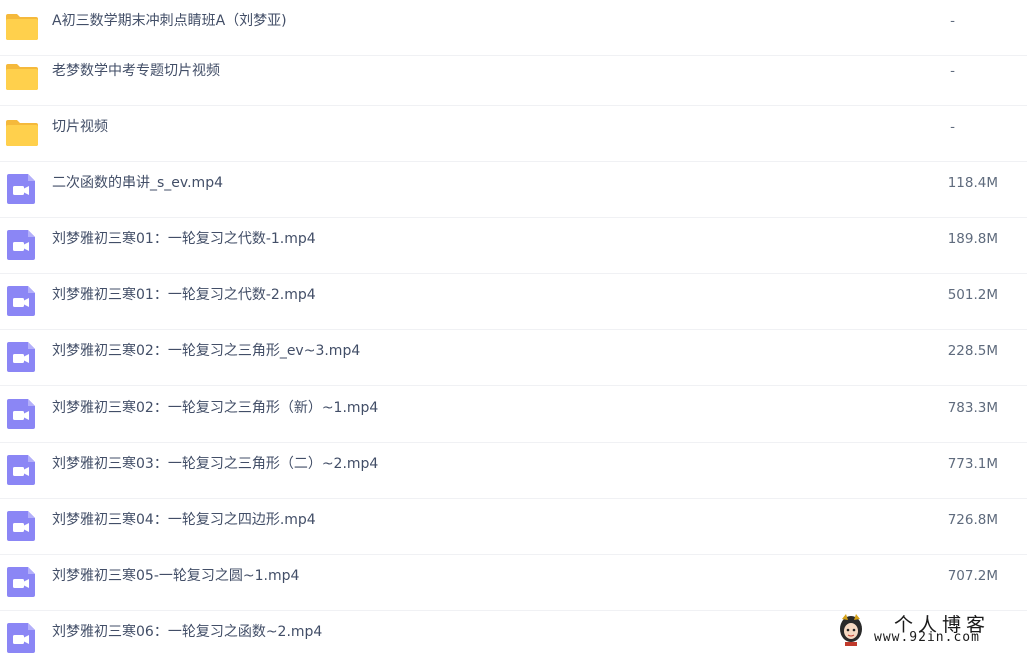 The image size is (1027, 653). I want to click on file-size: 783.3M, so click(972, 408).